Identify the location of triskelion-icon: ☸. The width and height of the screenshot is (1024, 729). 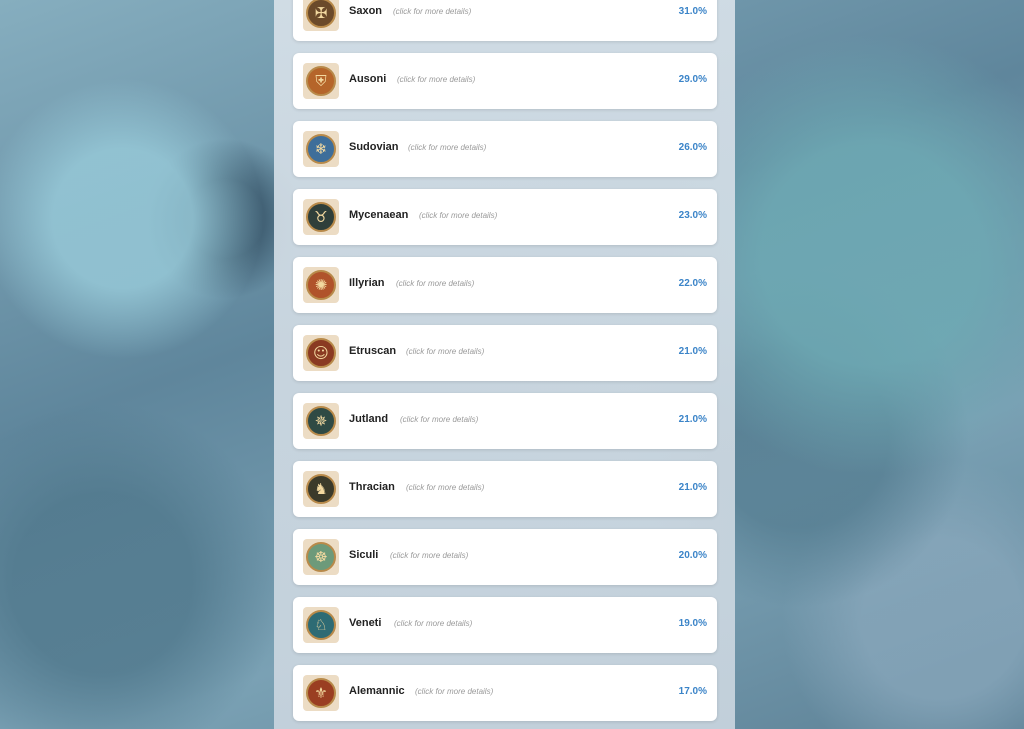
(321, 557).